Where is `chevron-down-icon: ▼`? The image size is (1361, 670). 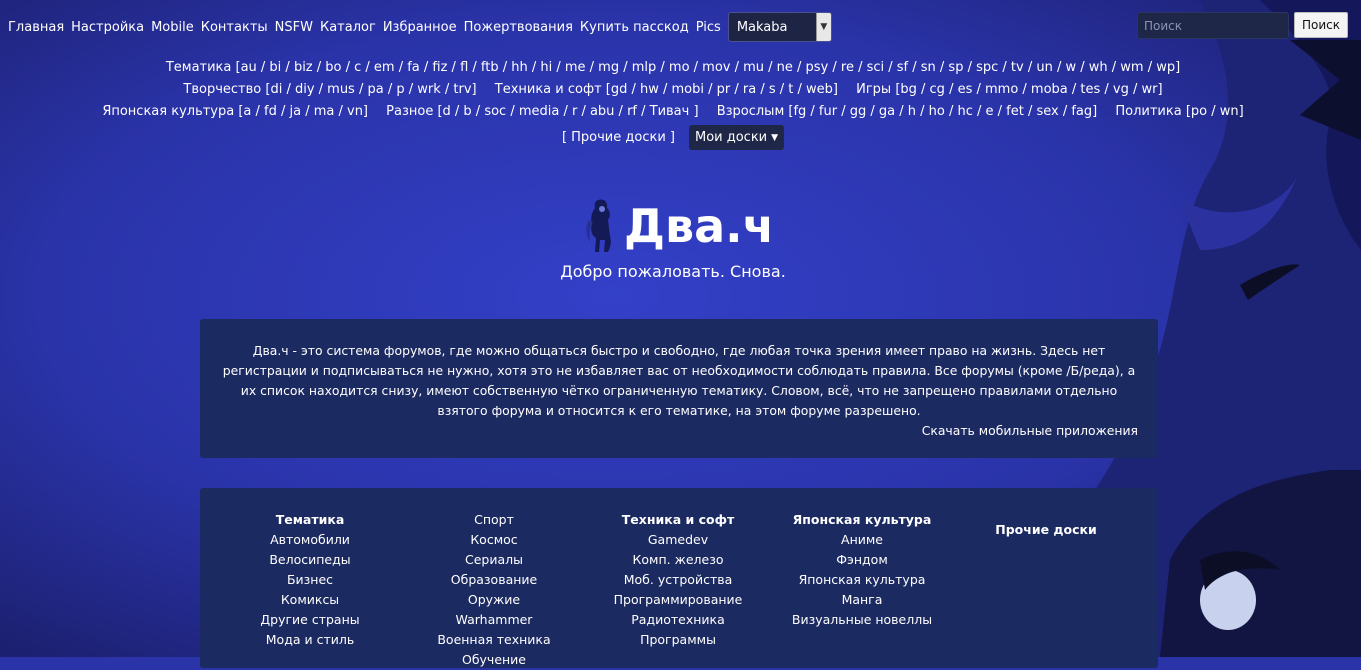
chevron-down-icon: ▼ is located at coordinates (823, 27).